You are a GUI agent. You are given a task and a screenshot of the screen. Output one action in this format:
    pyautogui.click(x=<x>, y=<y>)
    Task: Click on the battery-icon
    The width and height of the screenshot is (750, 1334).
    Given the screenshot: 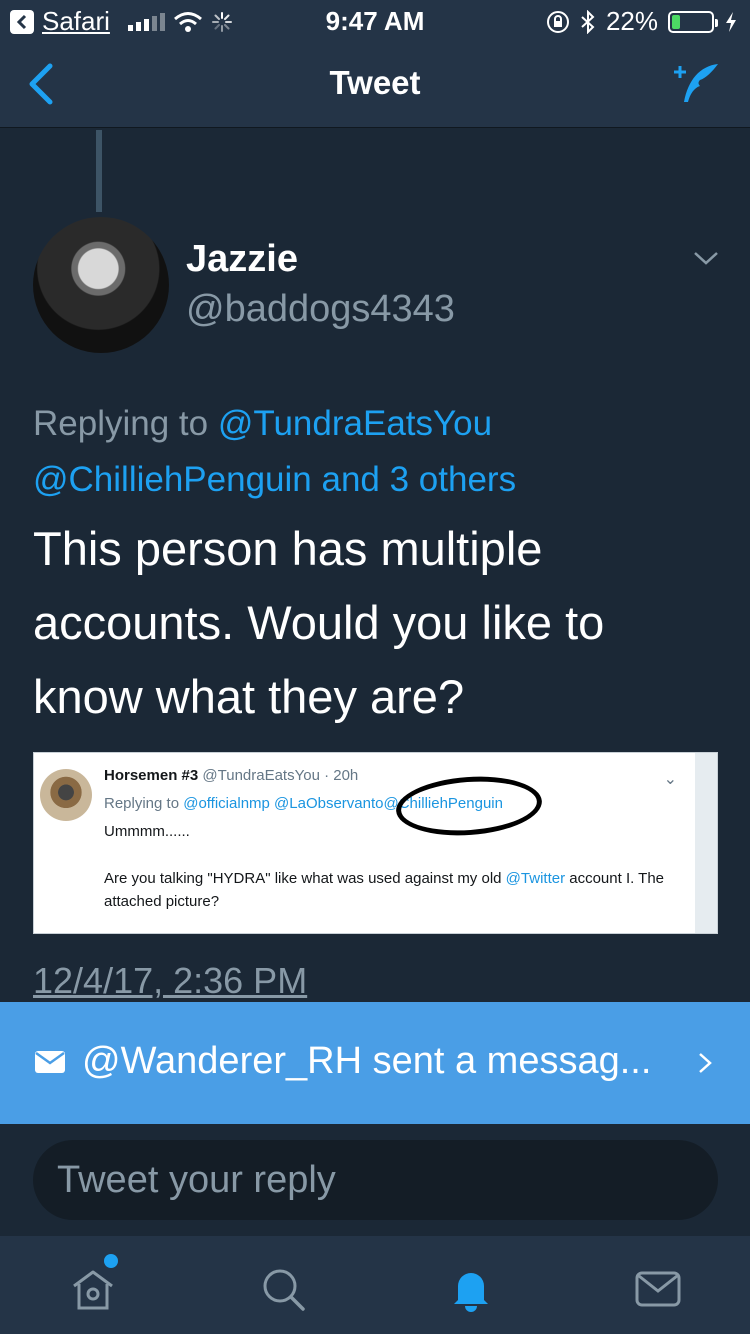 What is the action you would take?
    pyautogui.click(x=693, y=21)
    